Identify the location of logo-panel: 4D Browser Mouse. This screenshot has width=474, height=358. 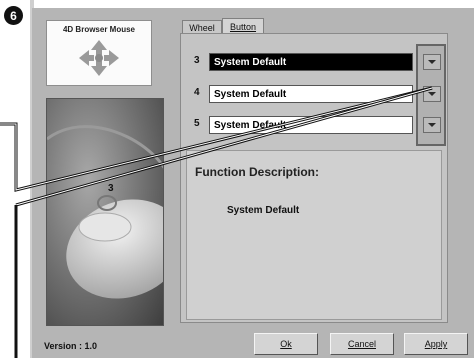
(99, 53).